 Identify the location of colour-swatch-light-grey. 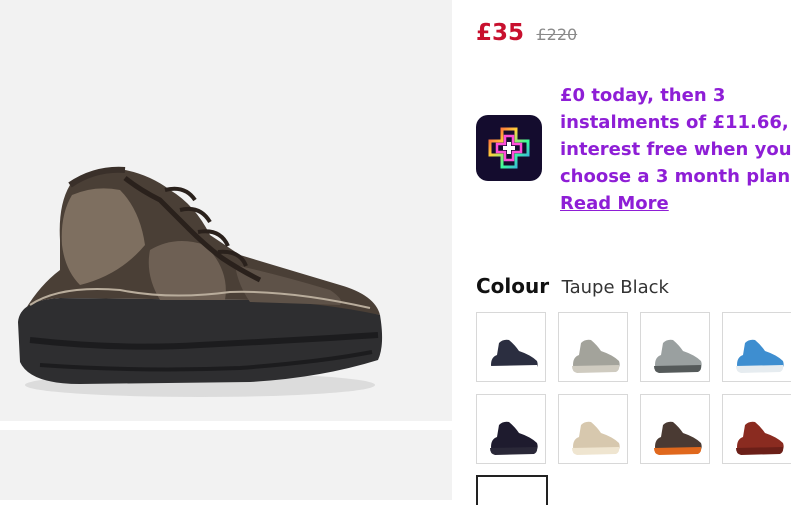
(593, 347).